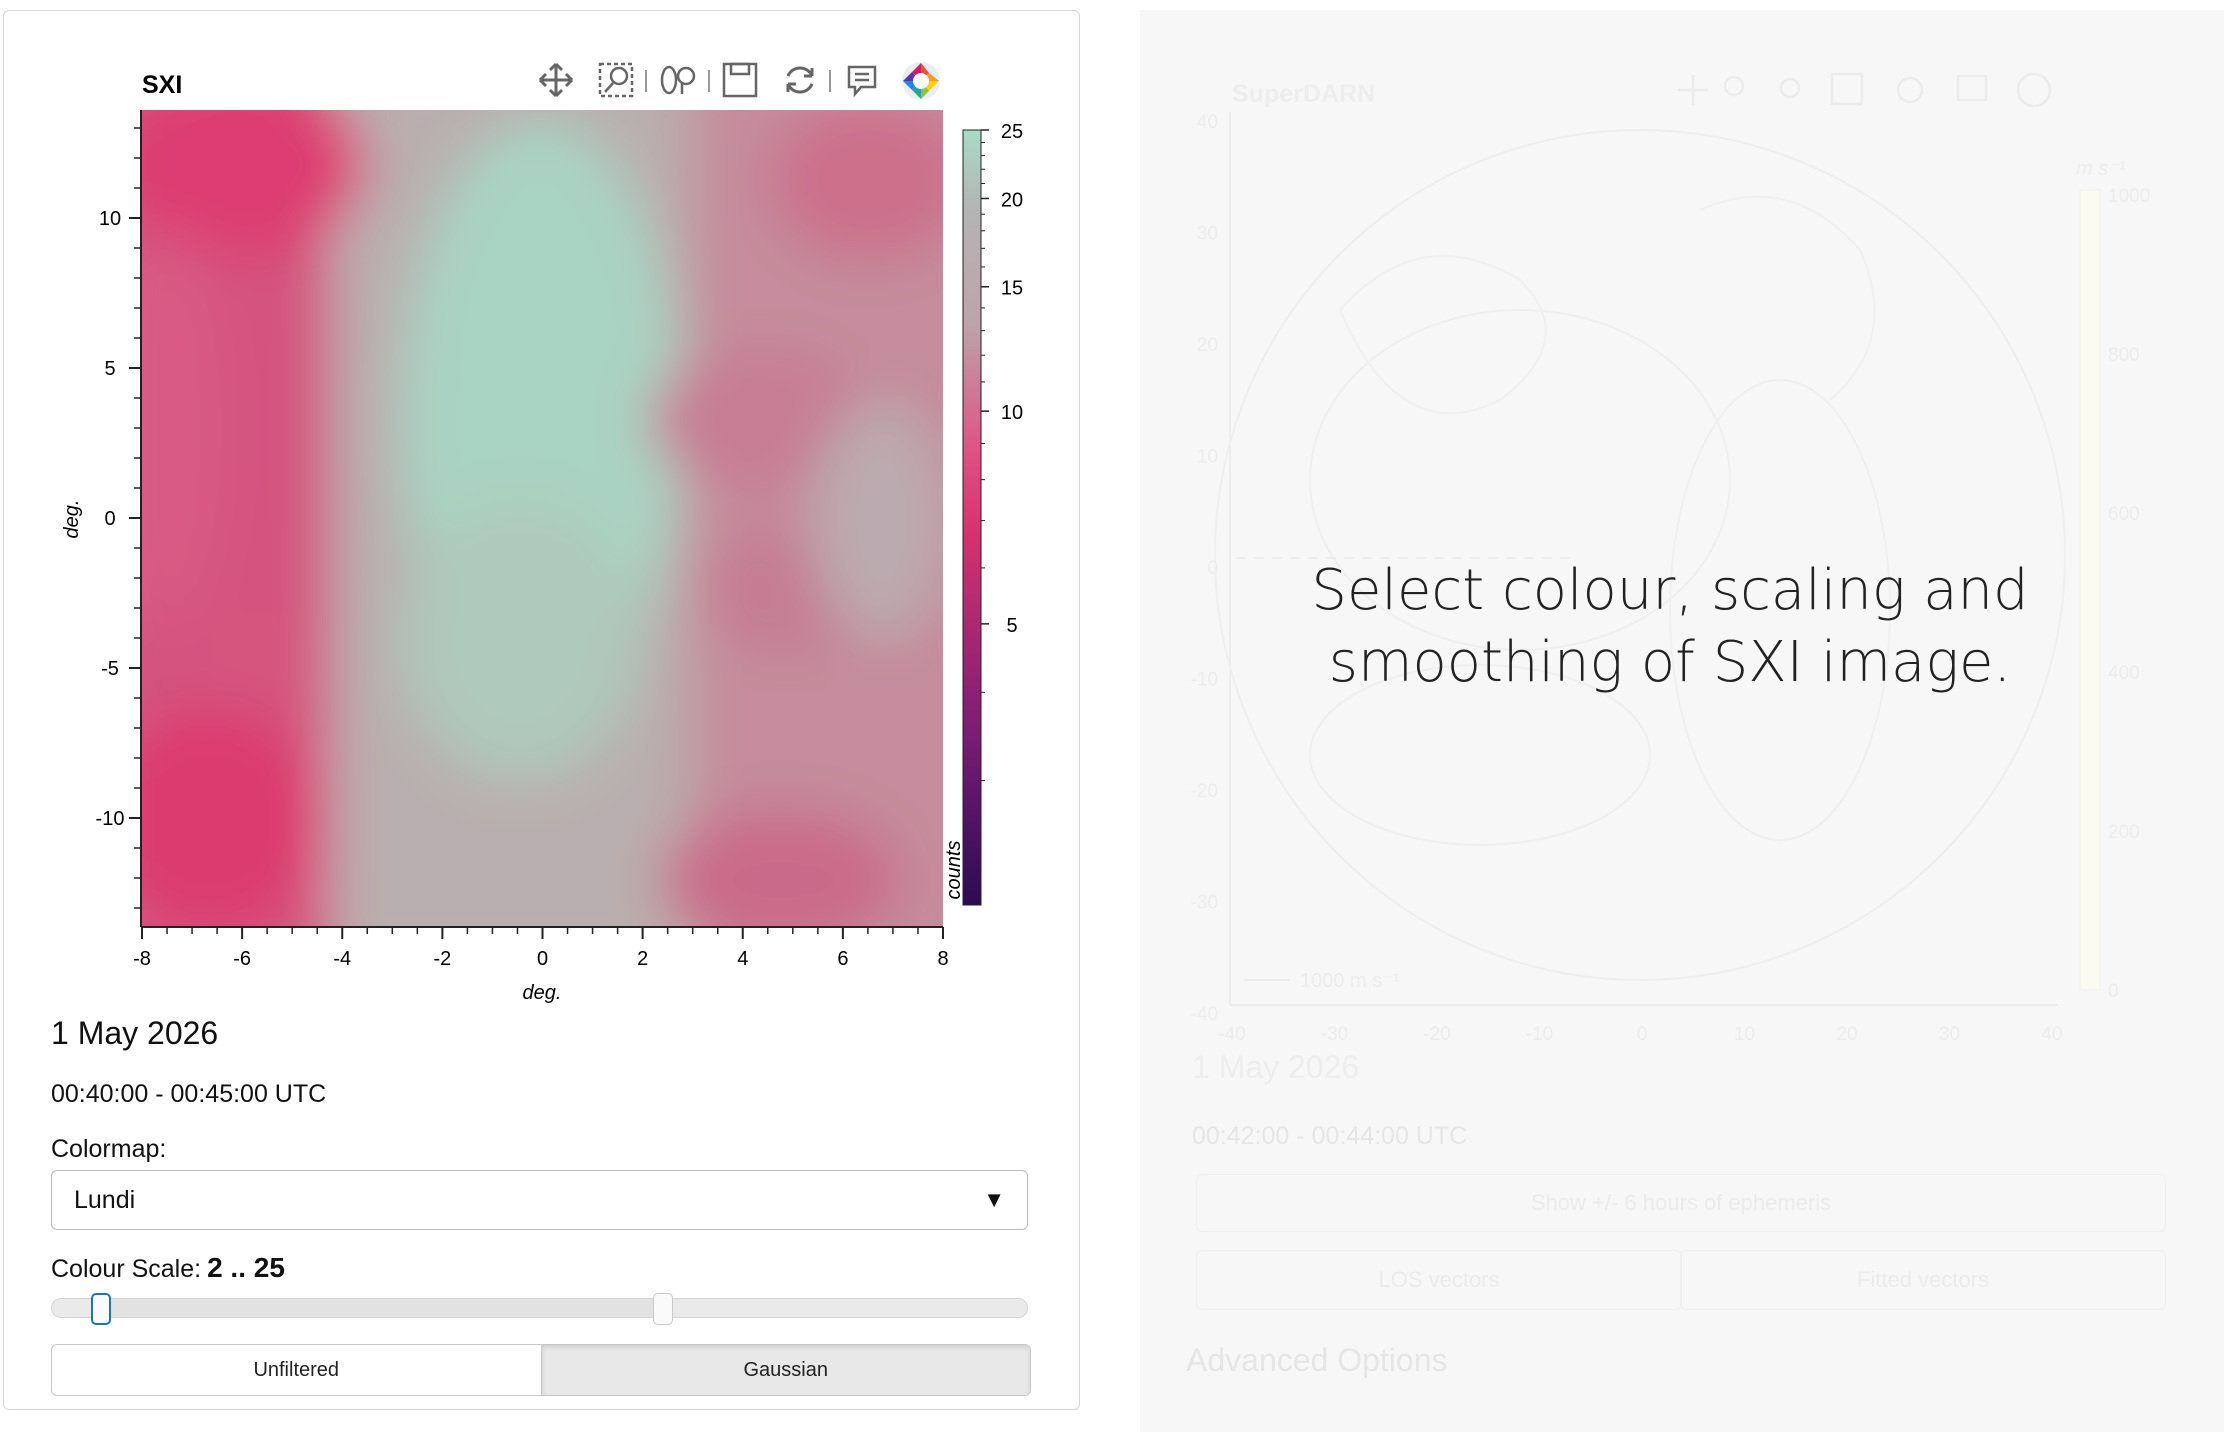  Describe the element at coordinates (972, 517) in the screenshot. I see `colorbar` at that location.